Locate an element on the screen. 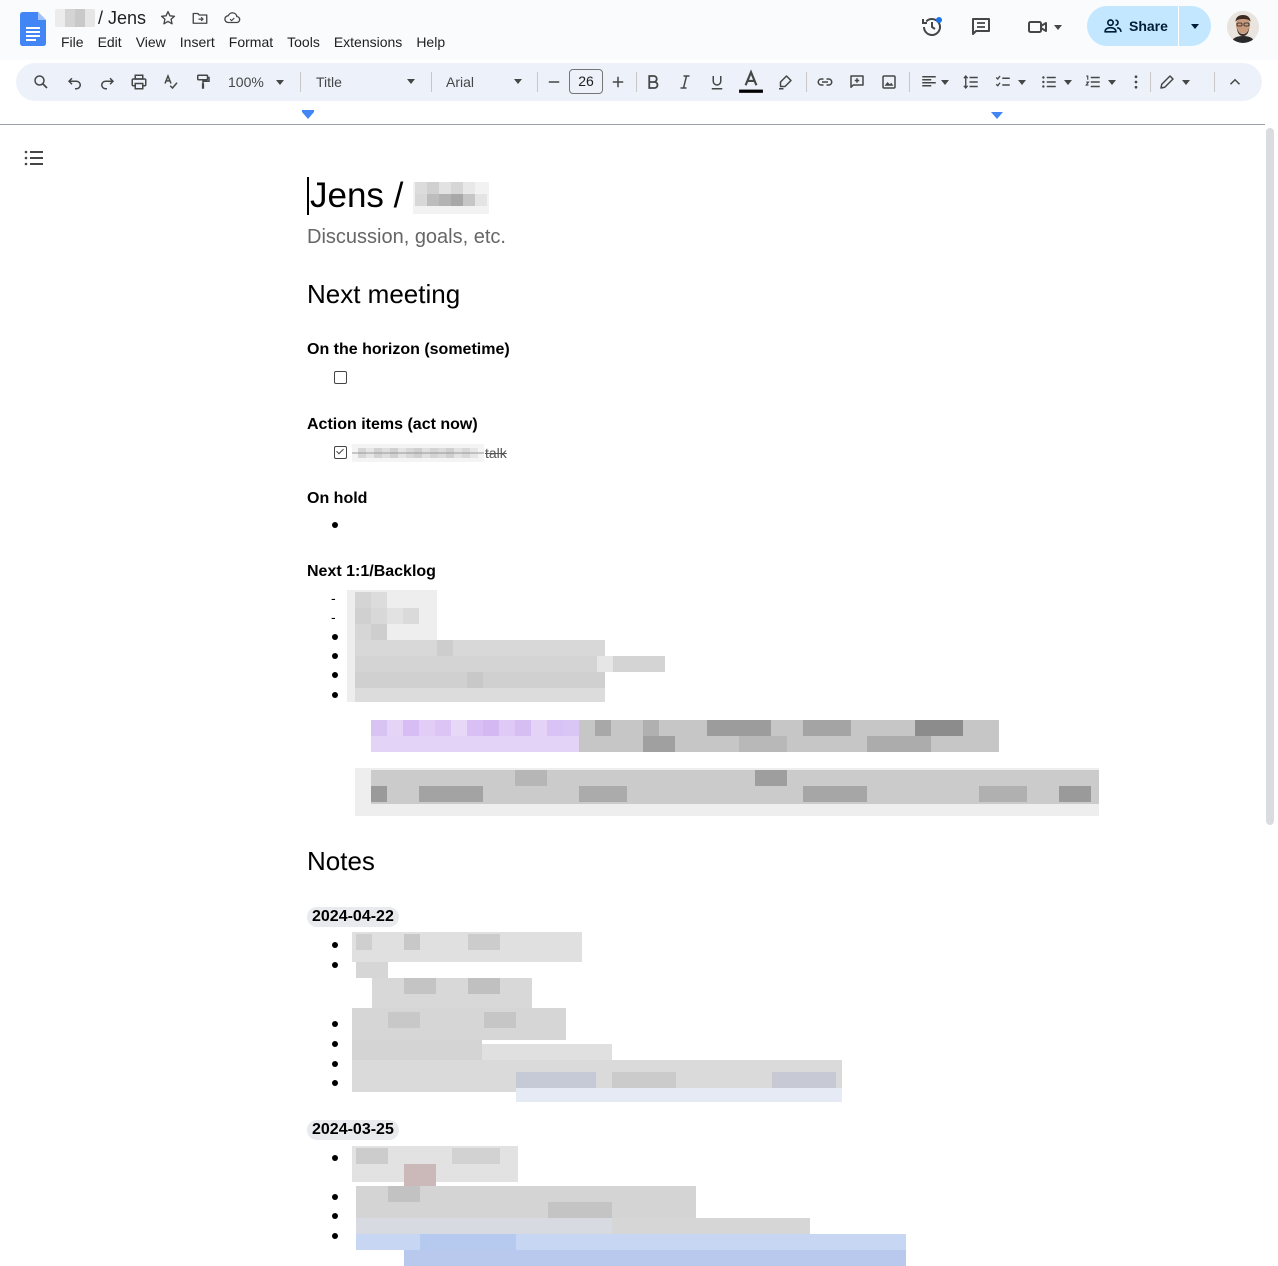 This screenshot has height=1266, width=1278. document-title: / Jens is located at coordinates (122, 18).